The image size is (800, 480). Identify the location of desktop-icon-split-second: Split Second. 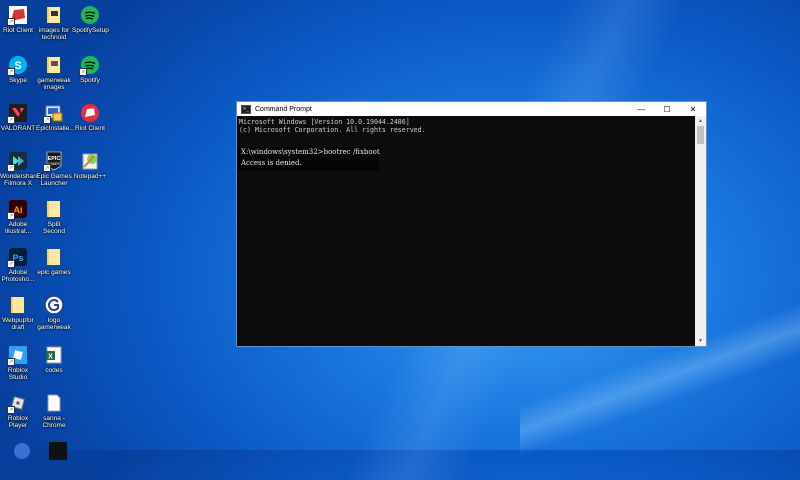
(54, 216).